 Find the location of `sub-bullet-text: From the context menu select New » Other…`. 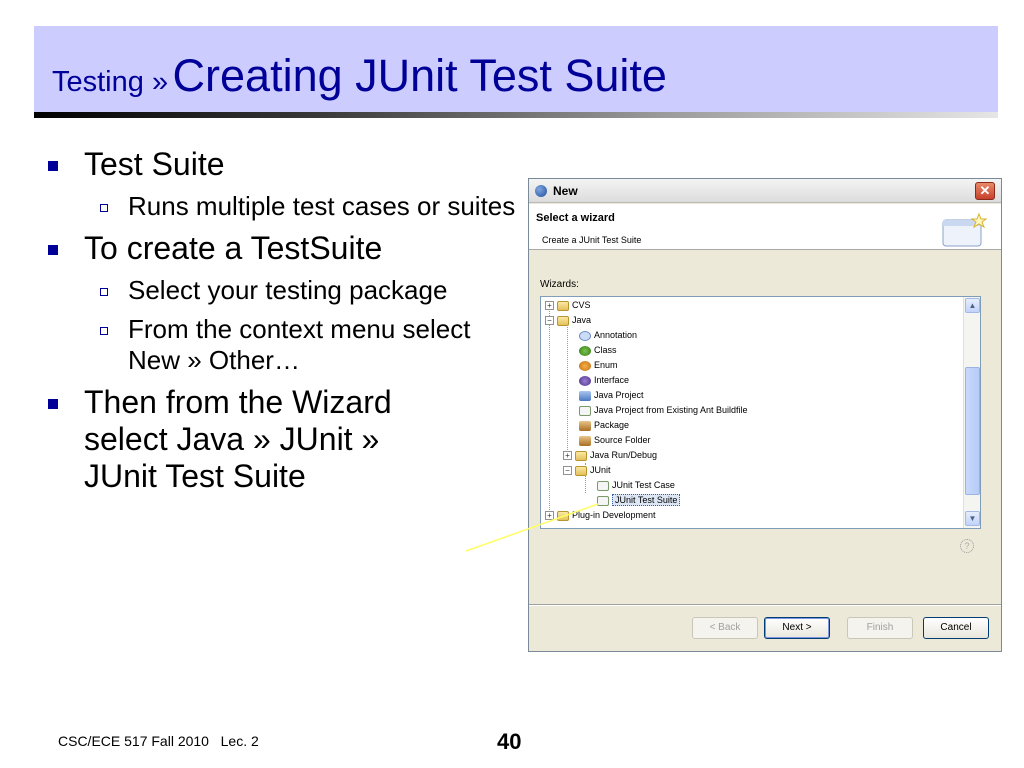

sub-bullet-text: From the context menu select New » Other… is located at coordinates (299, 344).